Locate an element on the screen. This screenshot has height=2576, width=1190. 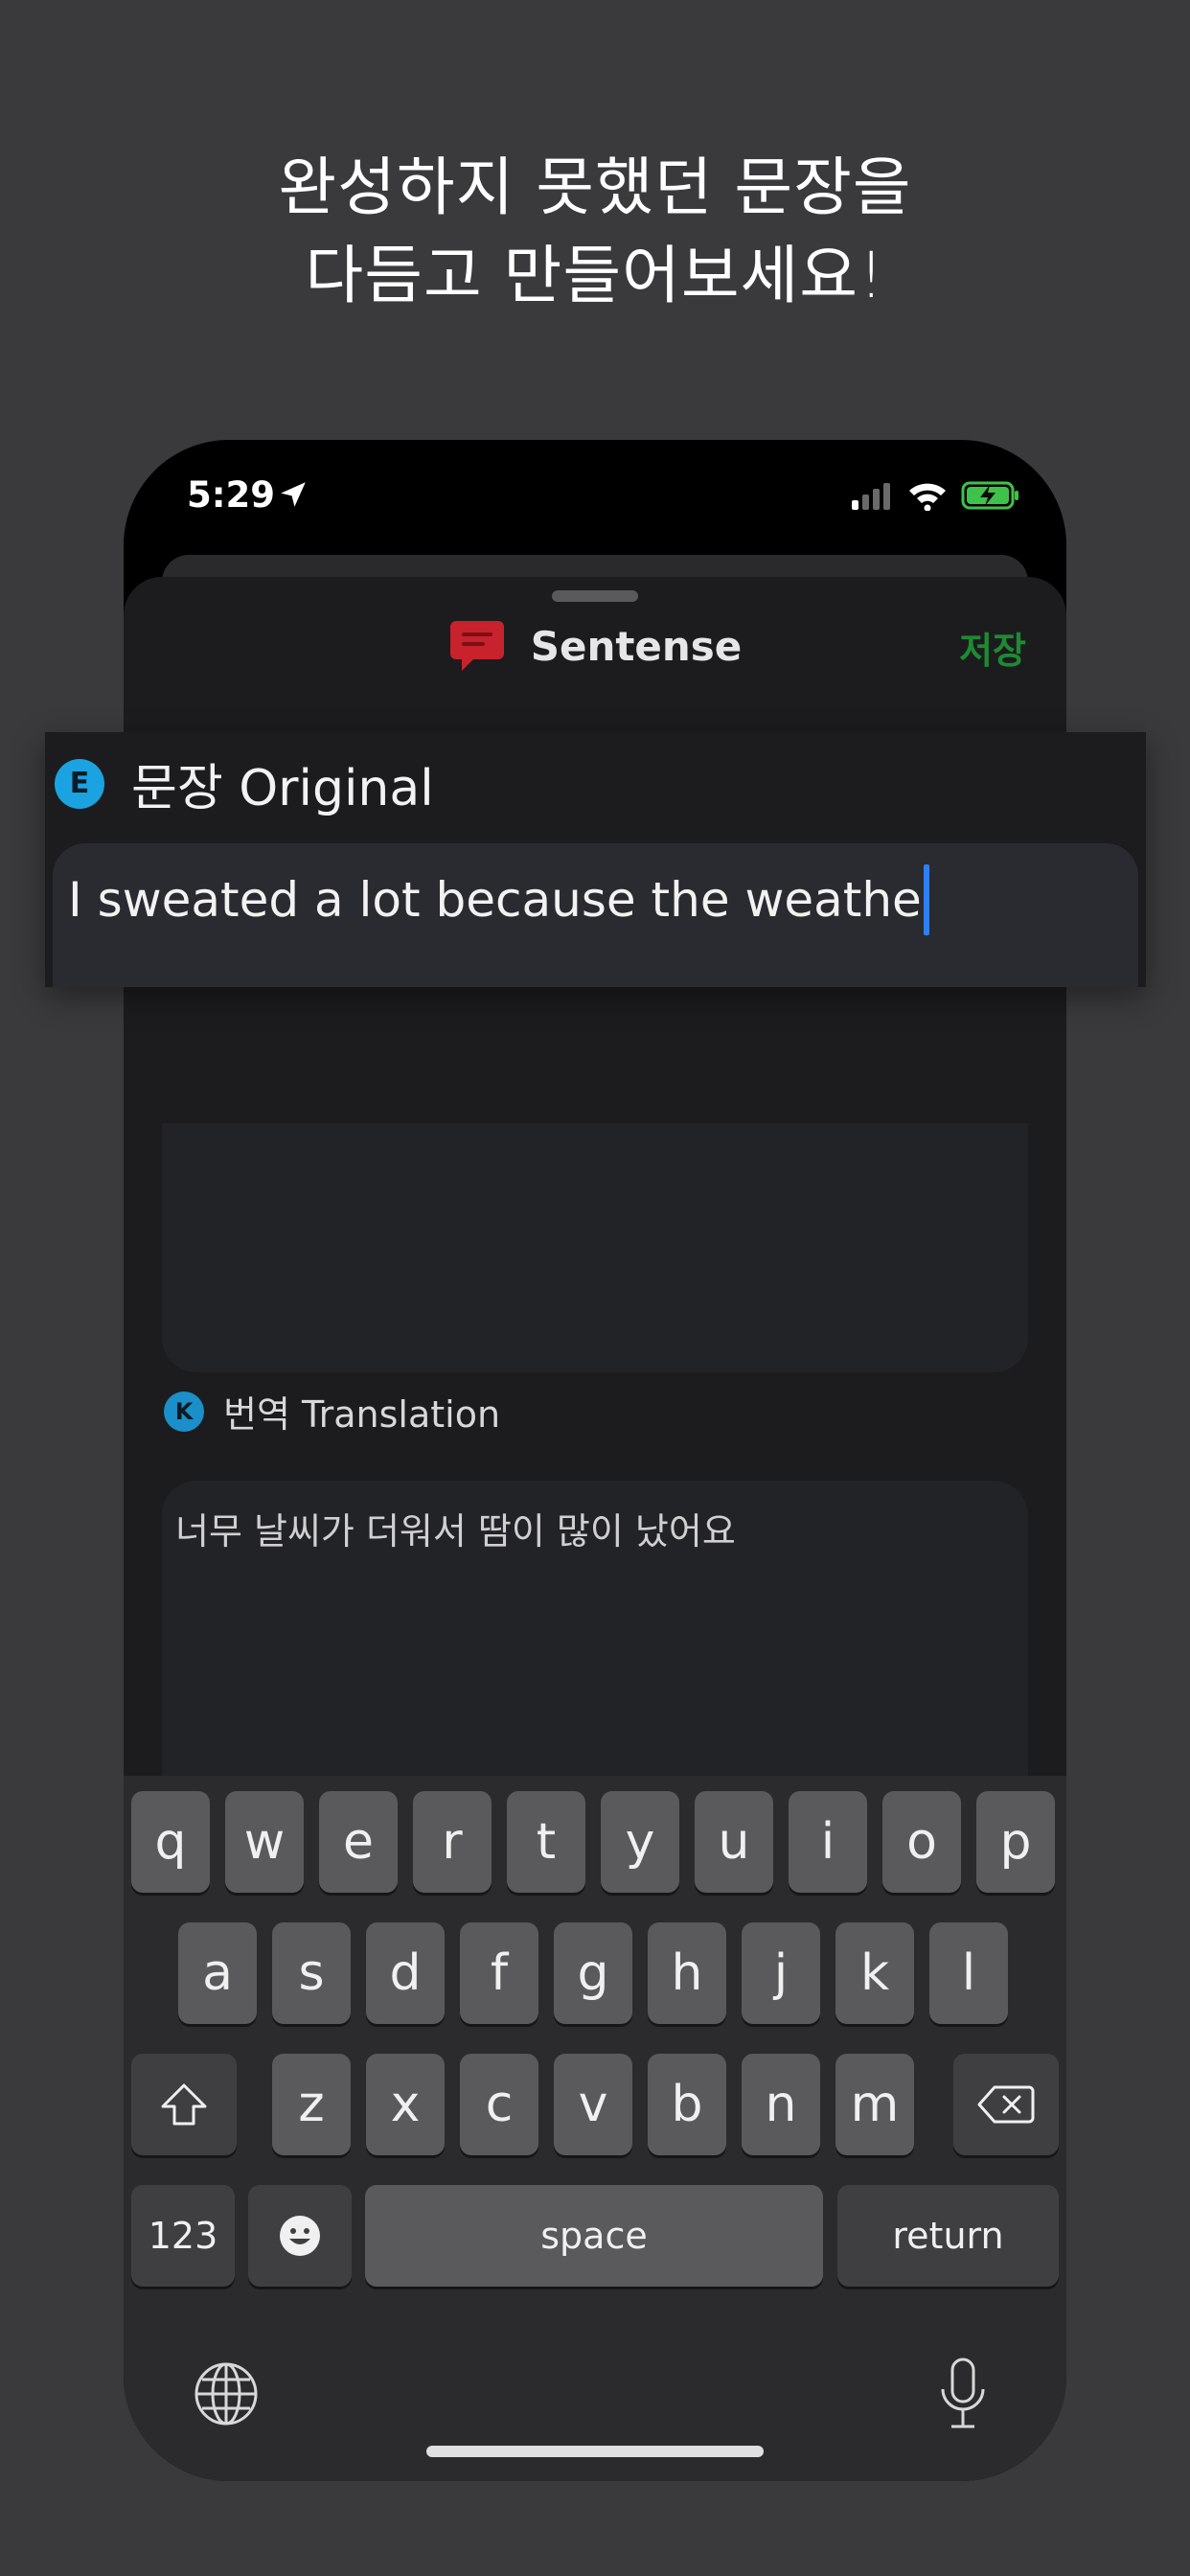
shift-key is located at coordinates (184, 2104).